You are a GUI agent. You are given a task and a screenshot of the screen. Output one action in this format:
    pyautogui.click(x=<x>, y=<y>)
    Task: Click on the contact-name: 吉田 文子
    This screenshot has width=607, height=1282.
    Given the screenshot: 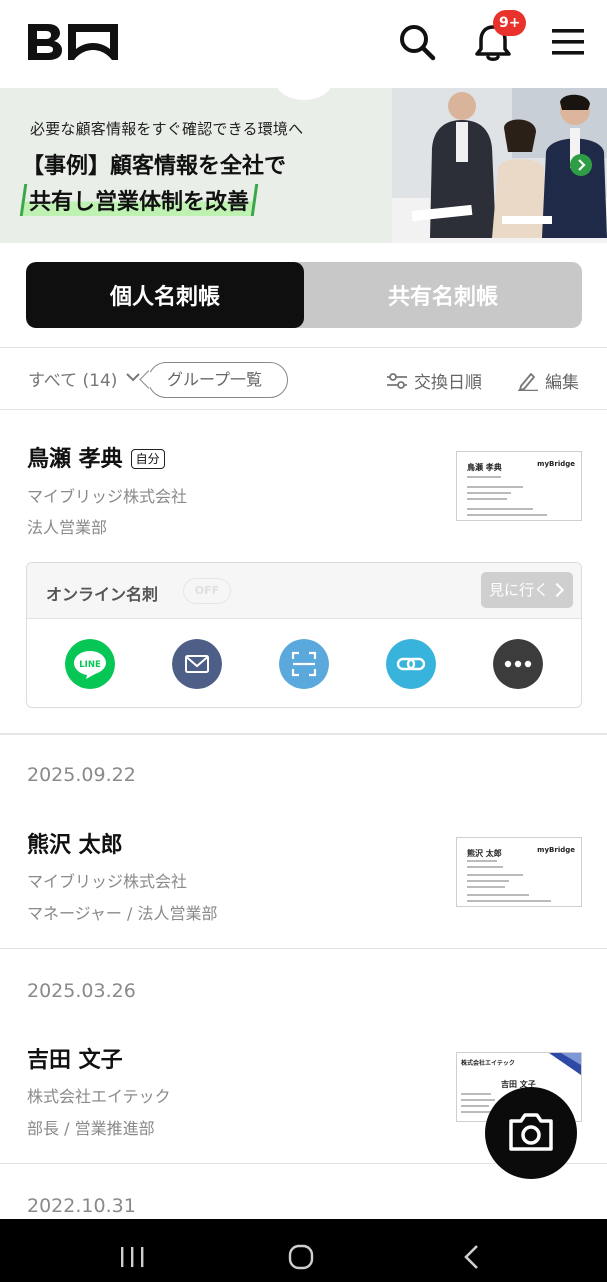 What is the action you would take?
    pyautogui.click(x=75, y=1058)
    